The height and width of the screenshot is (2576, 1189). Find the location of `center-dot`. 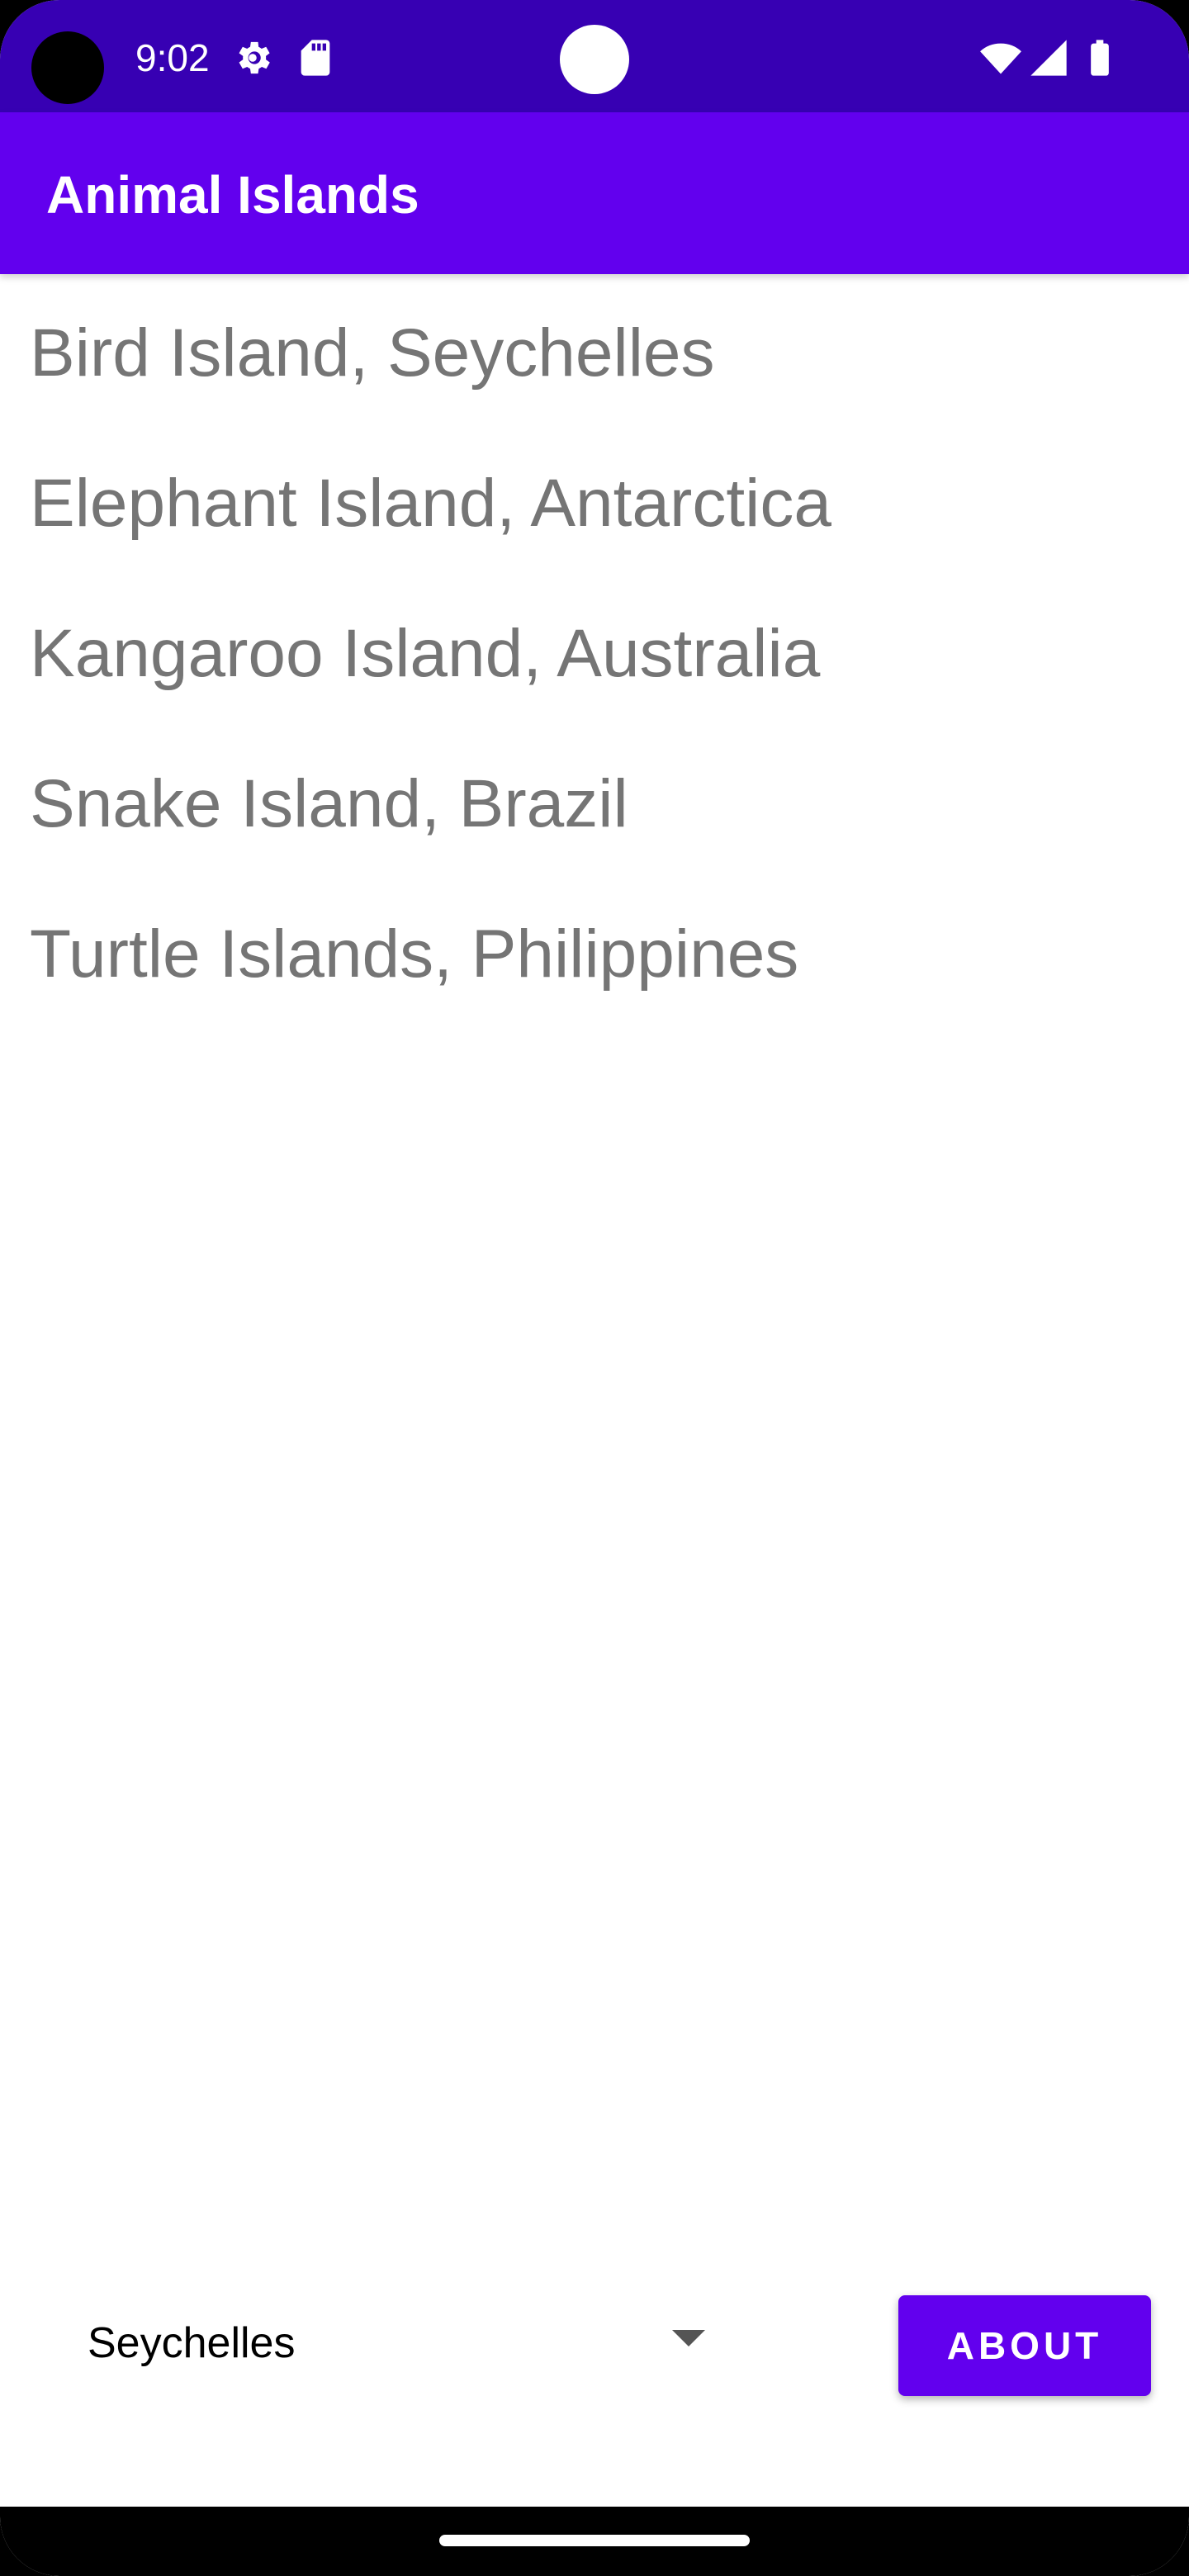

center-dot is located at coordinates (594, 59).